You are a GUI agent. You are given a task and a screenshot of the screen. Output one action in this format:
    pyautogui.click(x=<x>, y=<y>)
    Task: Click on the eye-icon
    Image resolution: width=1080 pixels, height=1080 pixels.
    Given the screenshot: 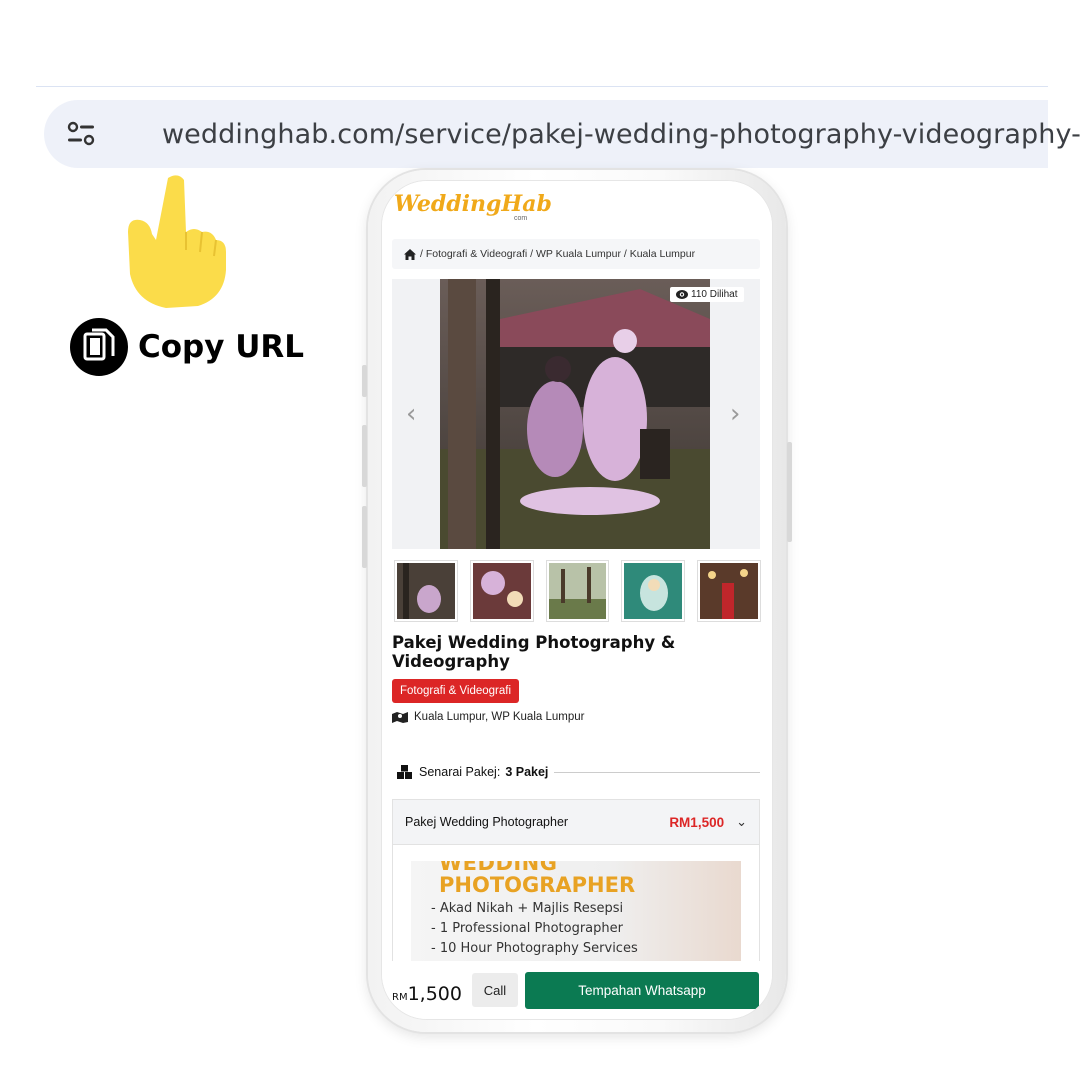 What is the action you would take?
    pyautogui.click(x=682, y=294)
    